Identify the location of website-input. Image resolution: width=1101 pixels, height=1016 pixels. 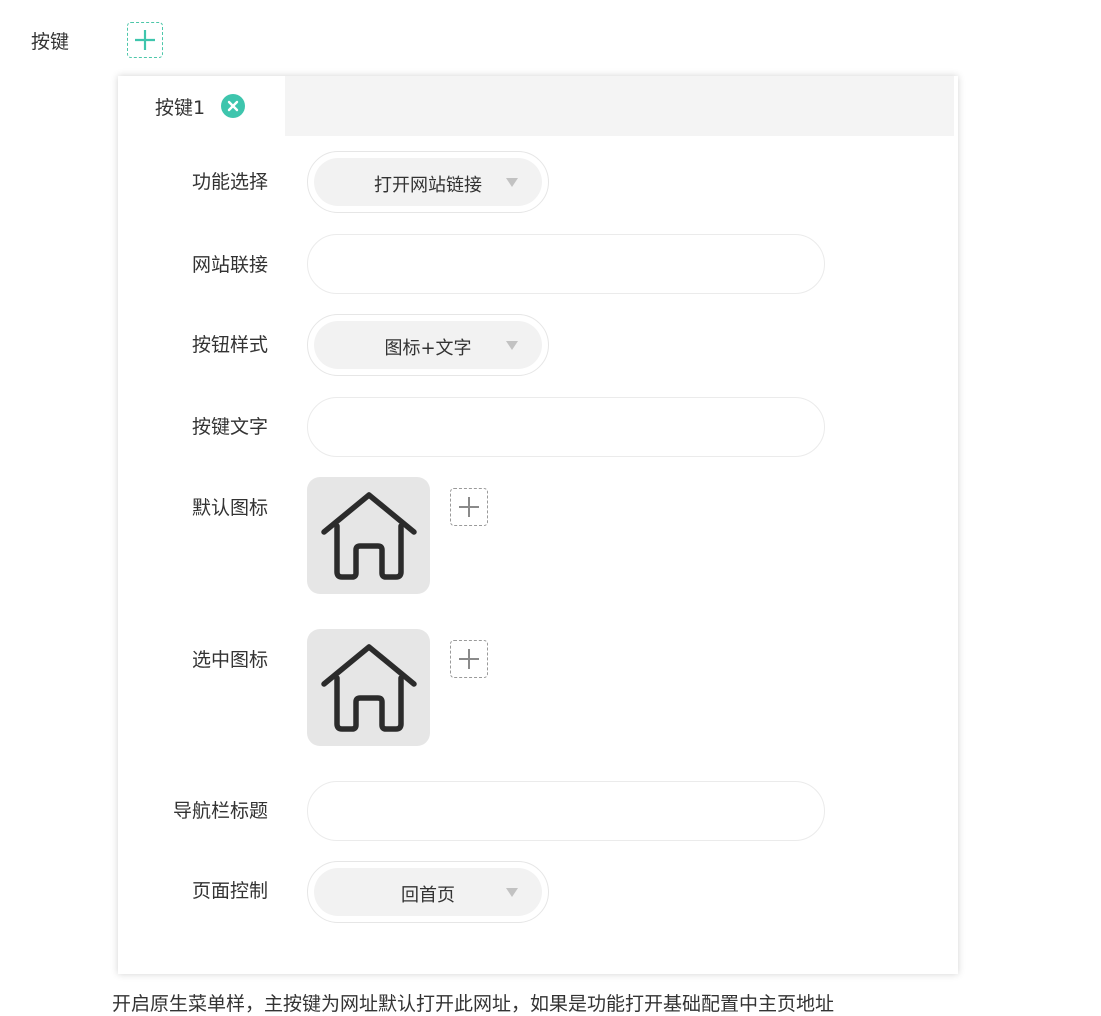
(566, 264).